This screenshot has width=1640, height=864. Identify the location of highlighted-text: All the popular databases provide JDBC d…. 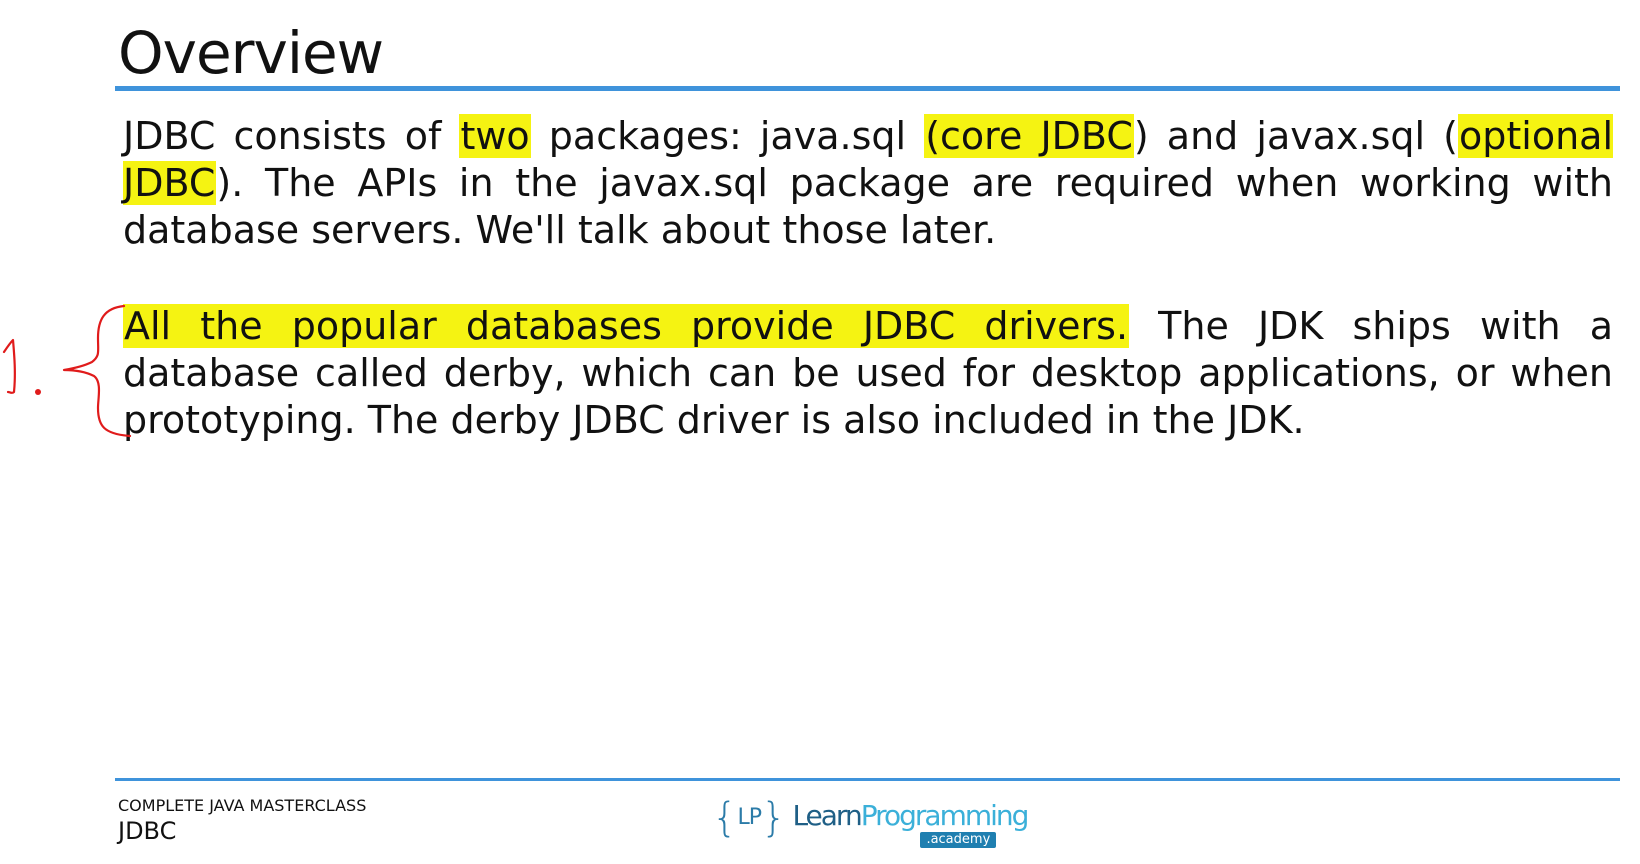
(626, 326).